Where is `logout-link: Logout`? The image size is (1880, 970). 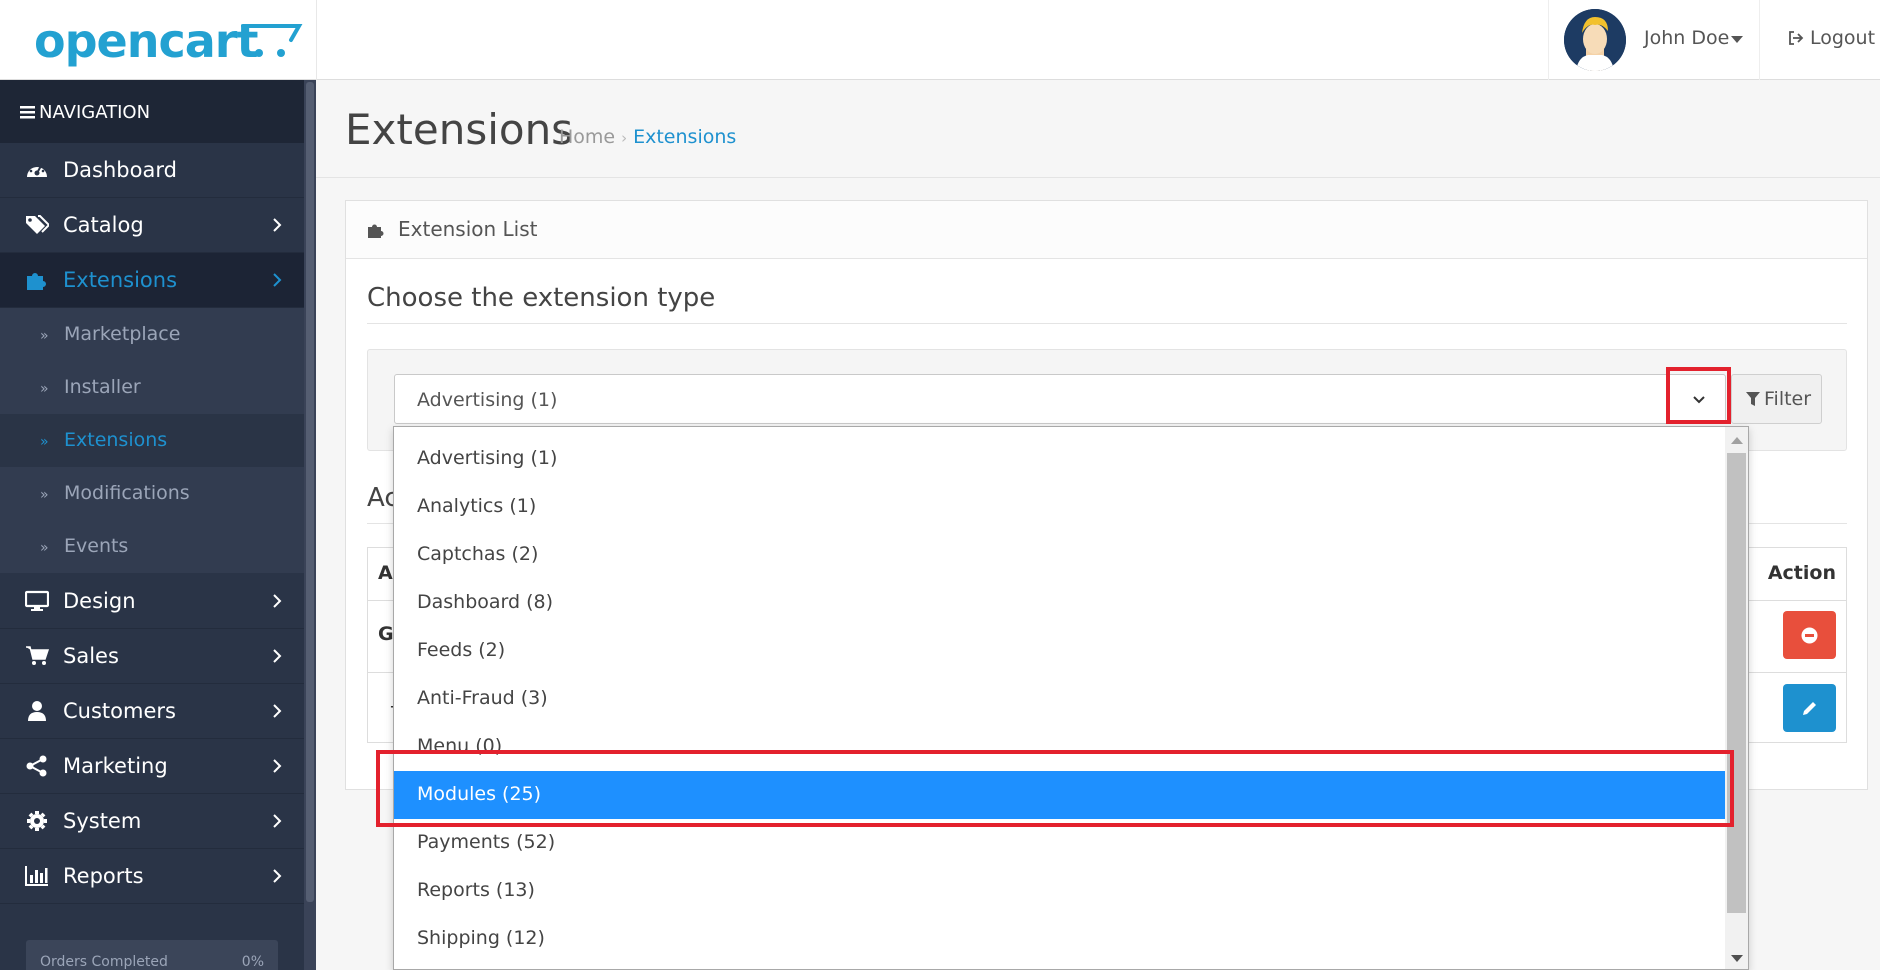 logout-link: Logout is located at coordinates (1831, 38).